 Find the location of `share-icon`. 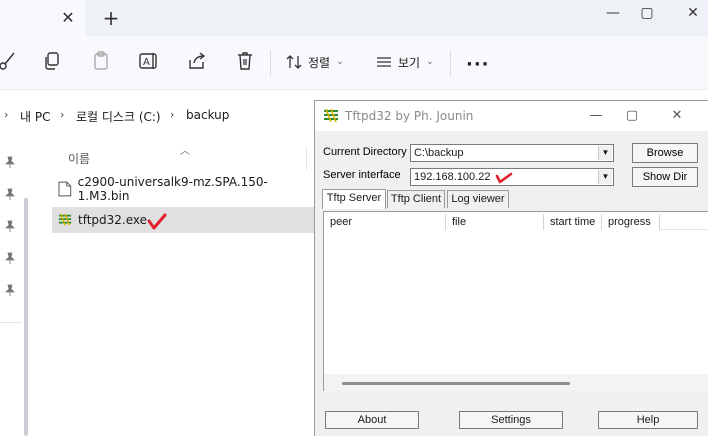

share-icon is located at coordinates (198, 62).